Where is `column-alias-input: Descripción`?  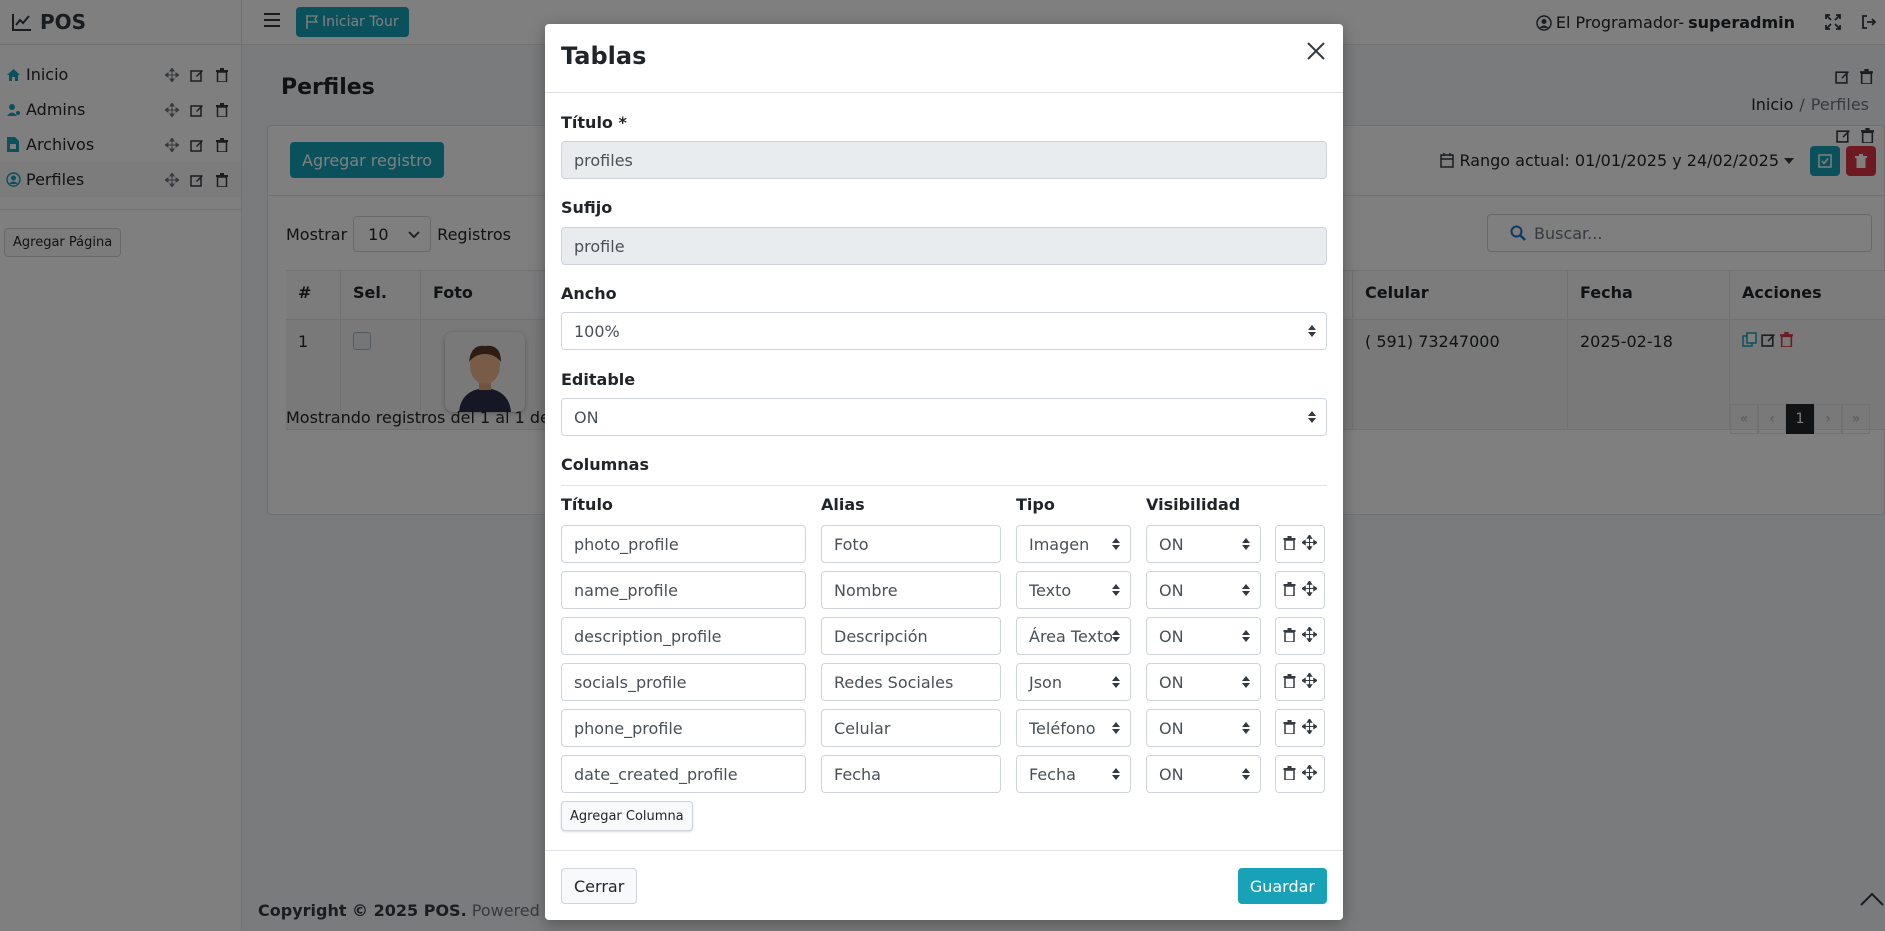 column-alias-input: Descripción is located at coordinates (911, 636).